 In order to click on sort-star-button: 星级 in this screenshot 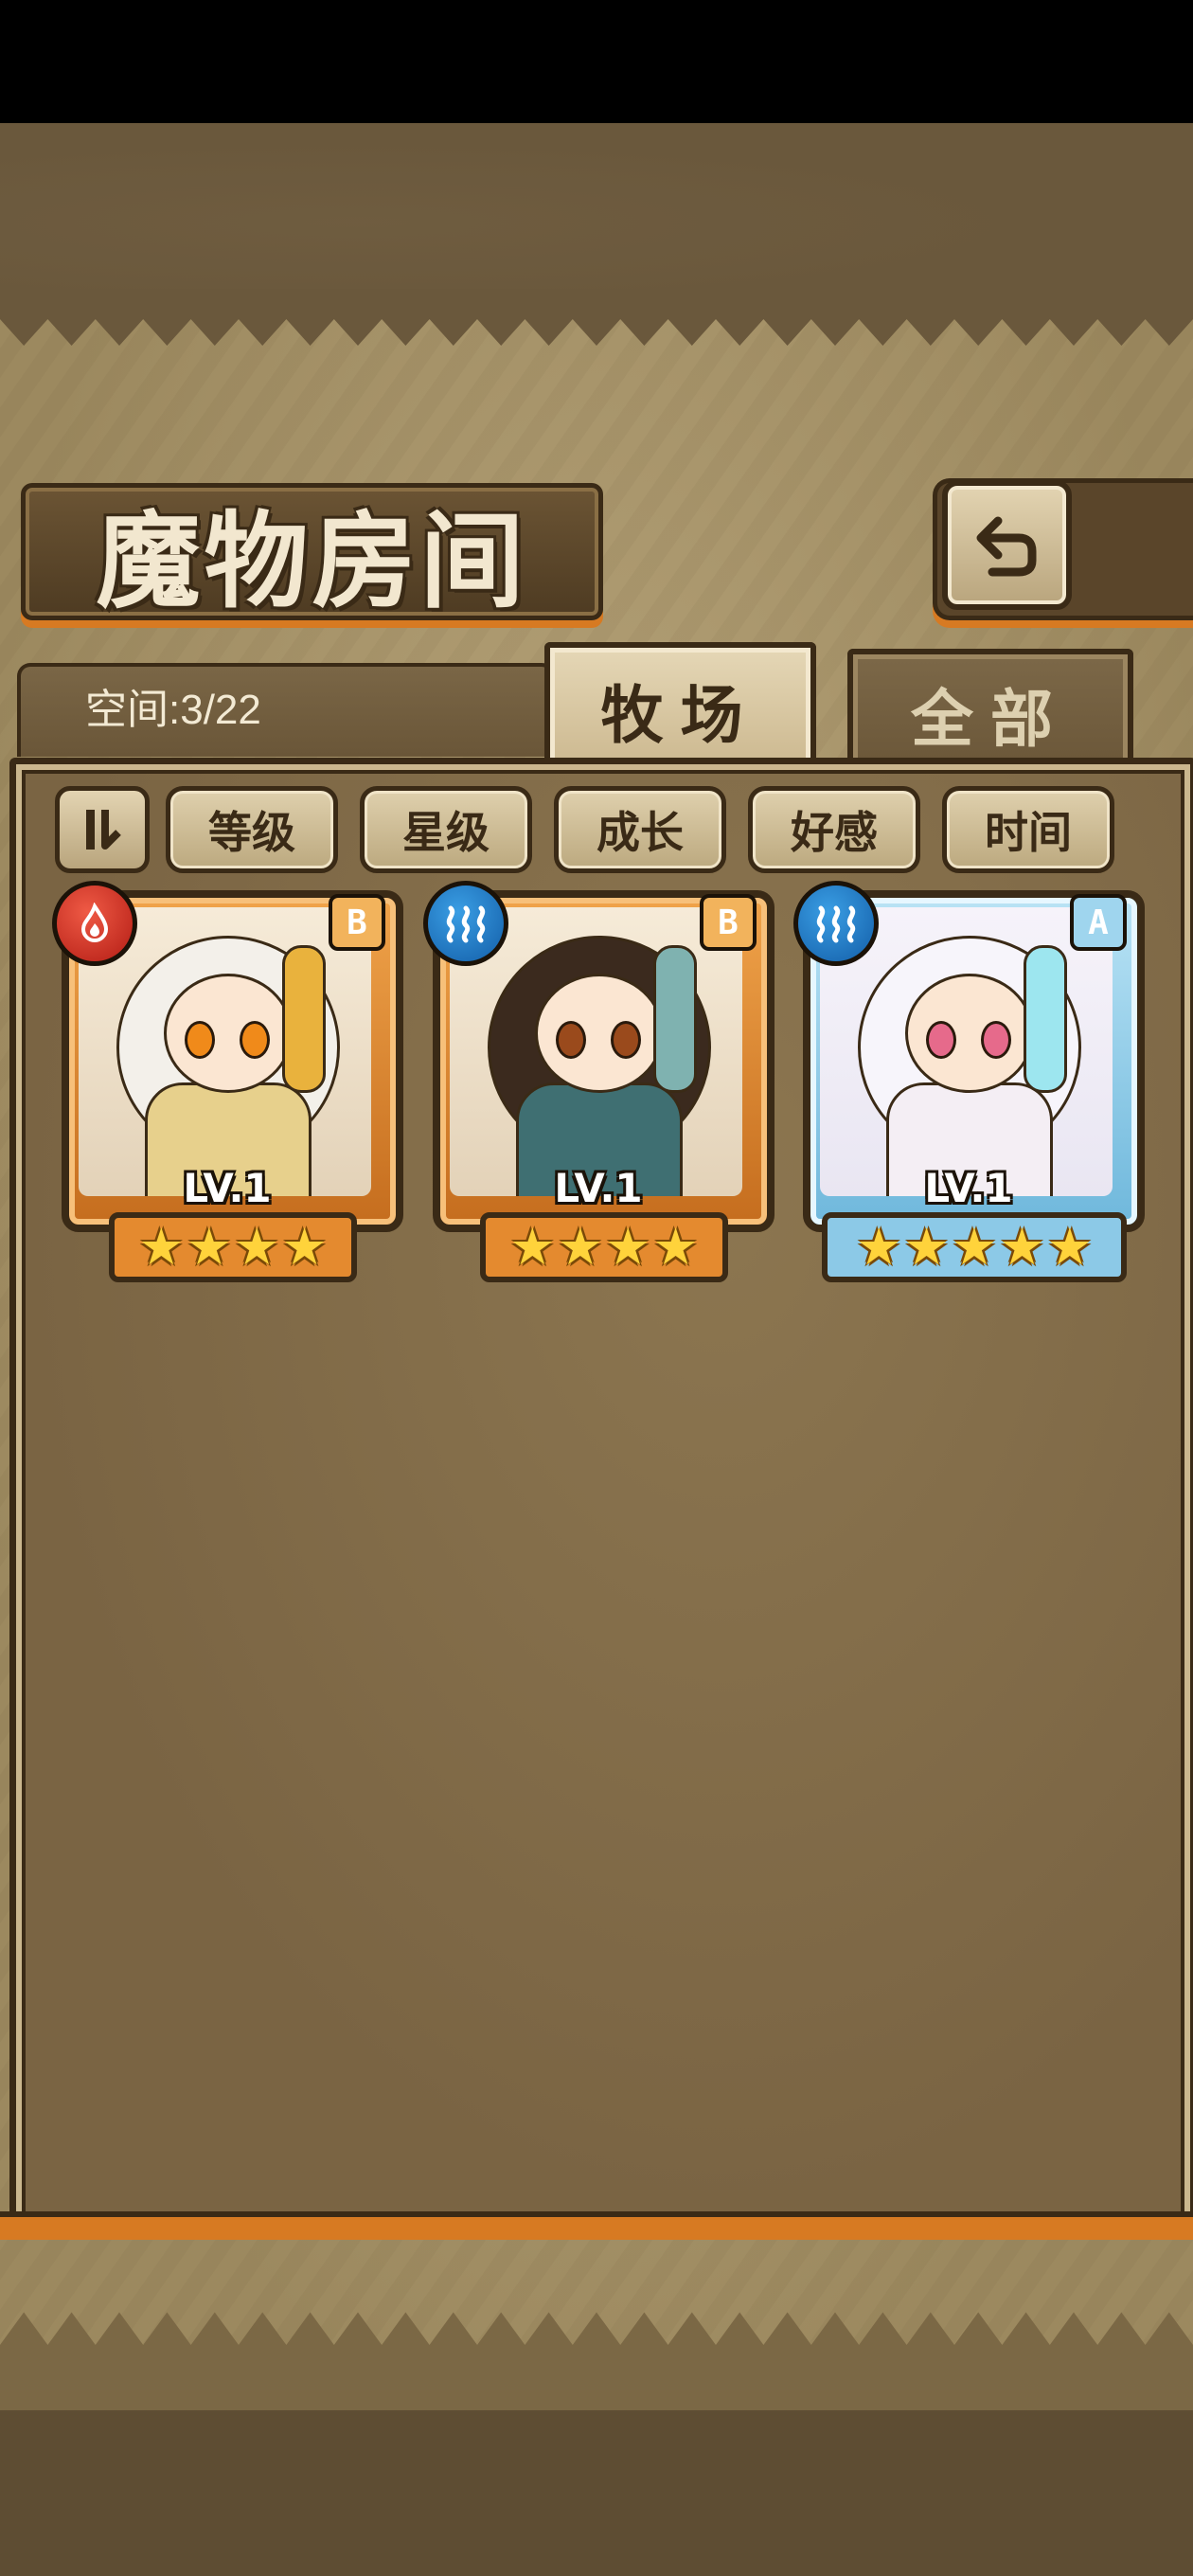, I will do `click(446, 829)`.